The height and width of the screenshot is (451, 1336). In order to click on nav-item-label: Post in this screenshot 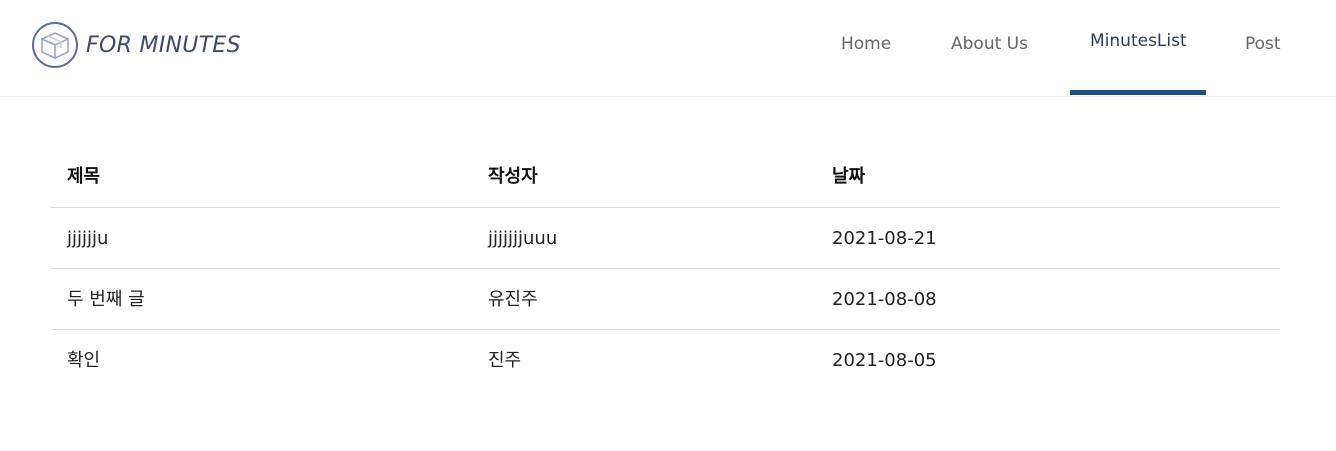, I will do `click(1263, 44)`.